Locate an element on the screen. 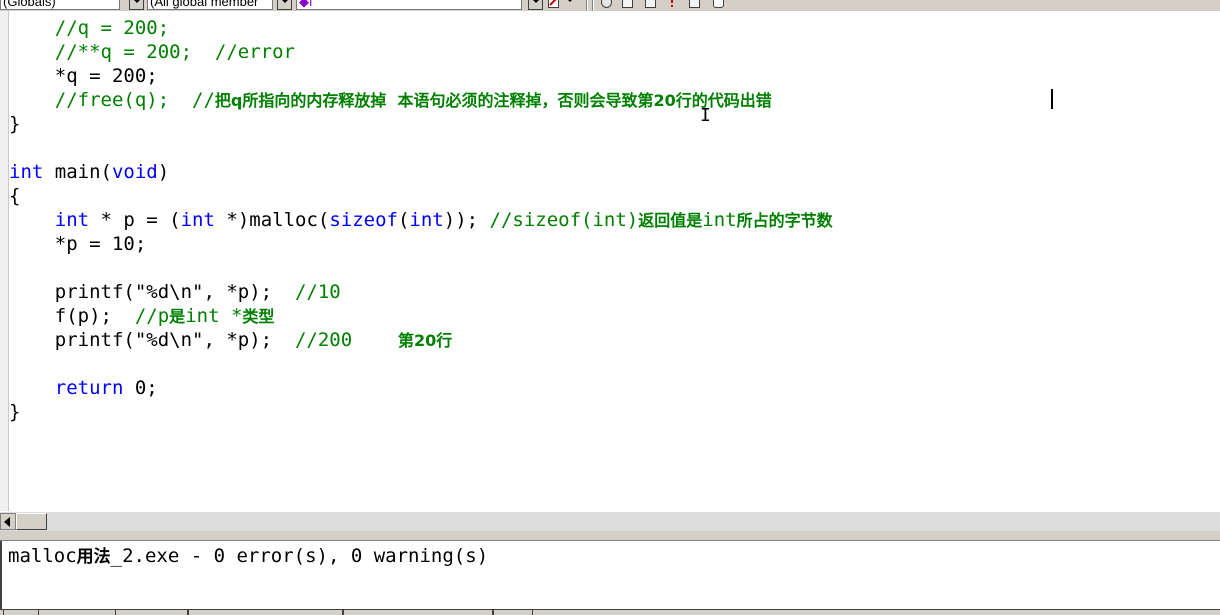 This screenshot has width=1220, height=615. code-line: printf("%d\n", *p); //200 第20行 is located at coordinates (230, 340).